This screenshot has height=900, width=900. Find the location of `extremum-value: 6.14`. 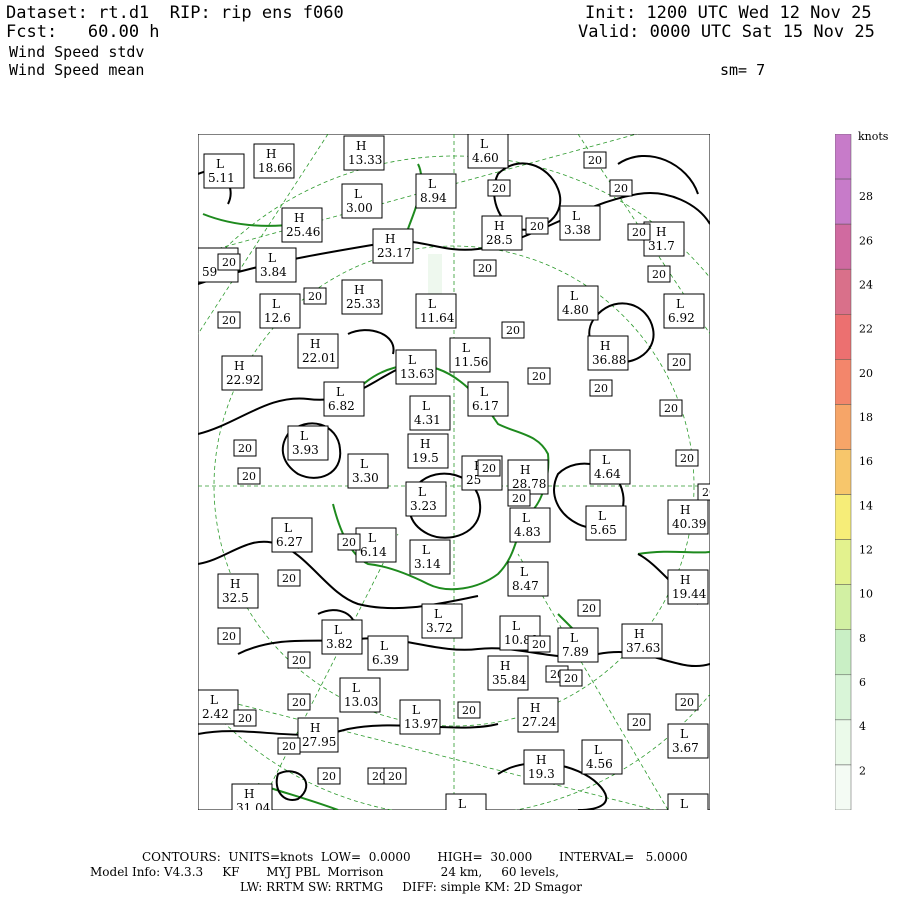

extremum-value: 6.14 is located at coordinates (373, 552).